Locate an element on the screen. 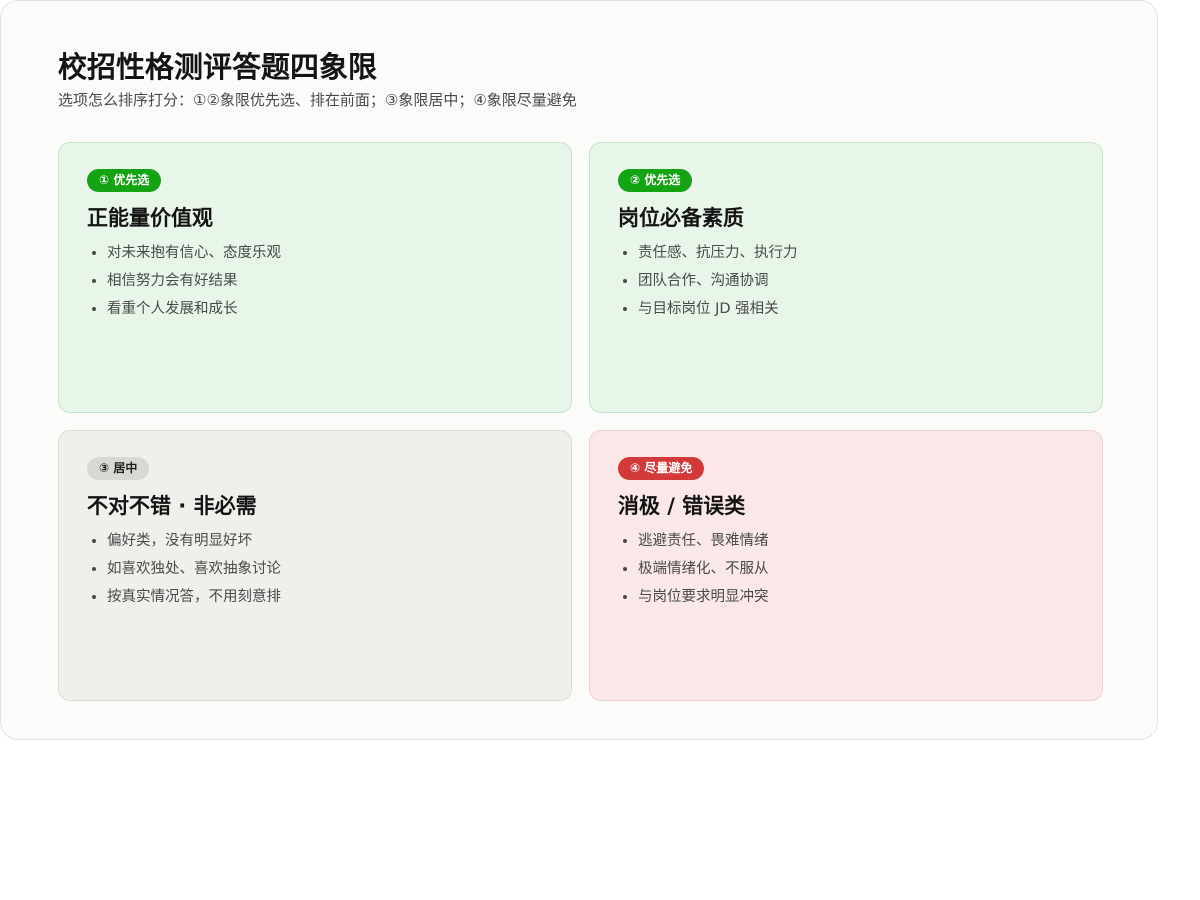 This screenshot has width=1200, height=900. list-item: 责任感、抗压力、执行力 is located at coordinates (718, 253).